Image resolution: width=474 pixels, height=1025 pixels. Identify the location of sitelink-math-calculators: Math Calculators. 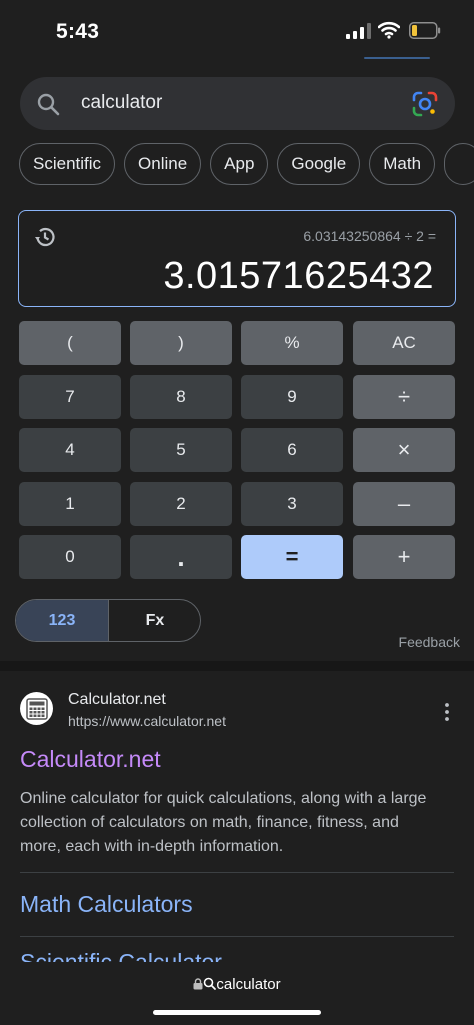
(106, 904).